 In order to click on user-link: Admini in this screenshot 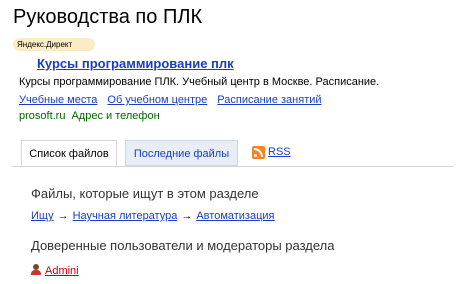, I will do `click(62, 271)`.